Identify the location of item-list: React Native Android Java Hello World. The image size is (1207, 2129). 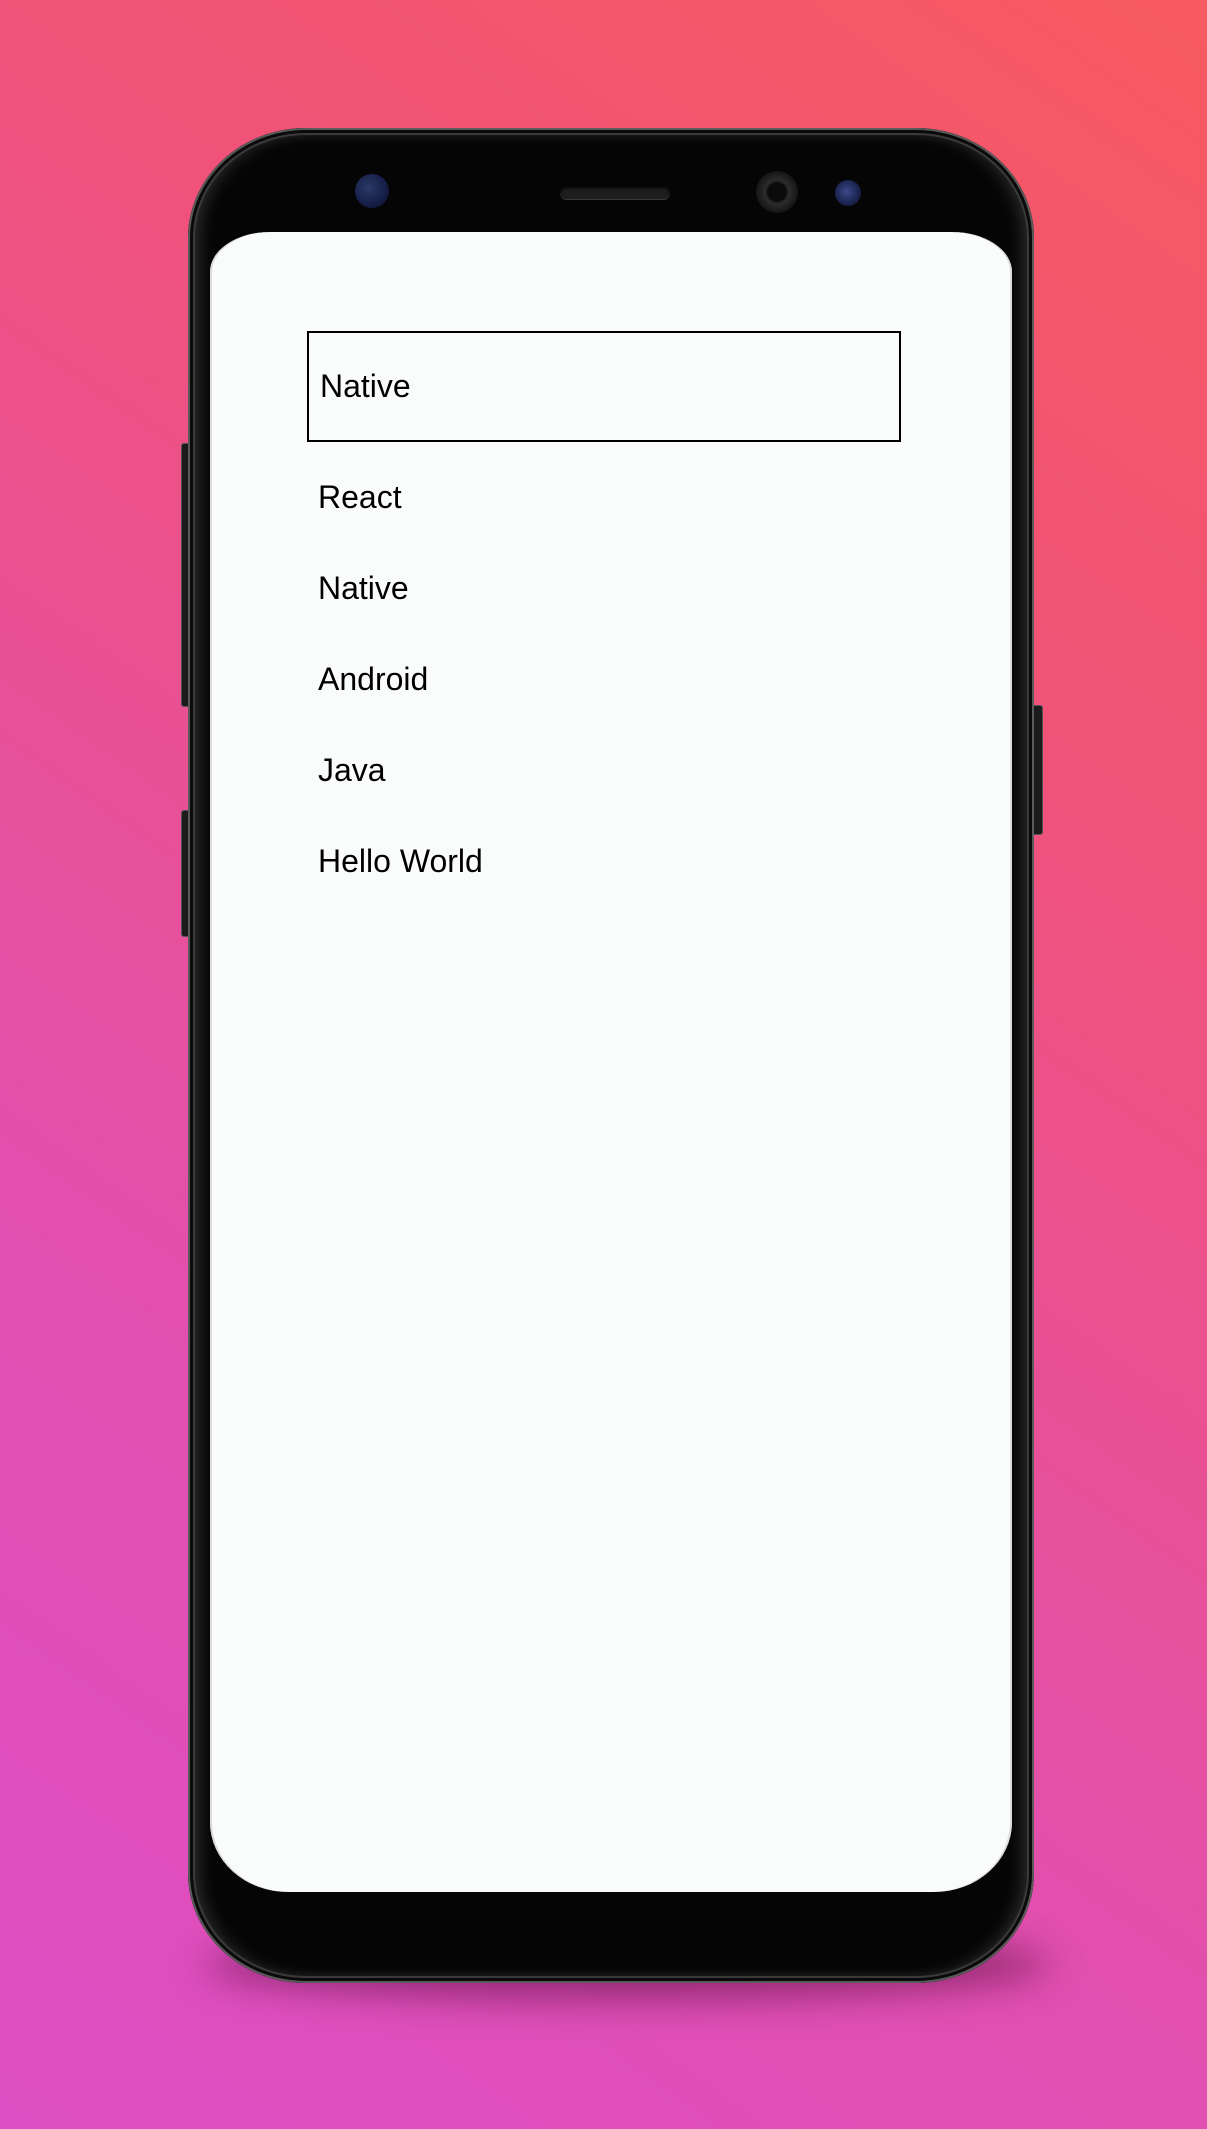
(400, 704).